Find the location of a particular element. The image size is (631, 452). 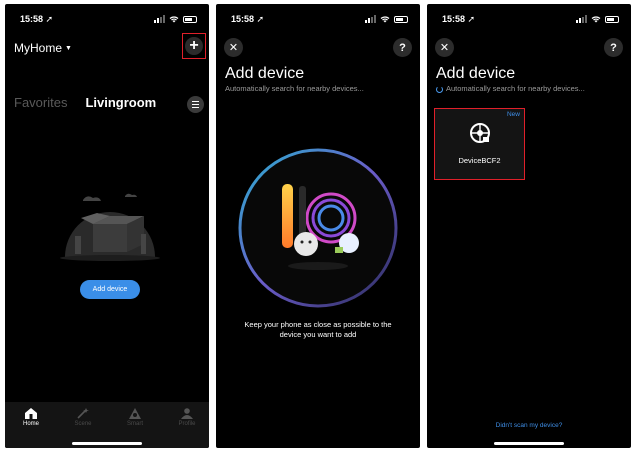

tabbar-scene-label: Scene is located at coordinates (83, 424).